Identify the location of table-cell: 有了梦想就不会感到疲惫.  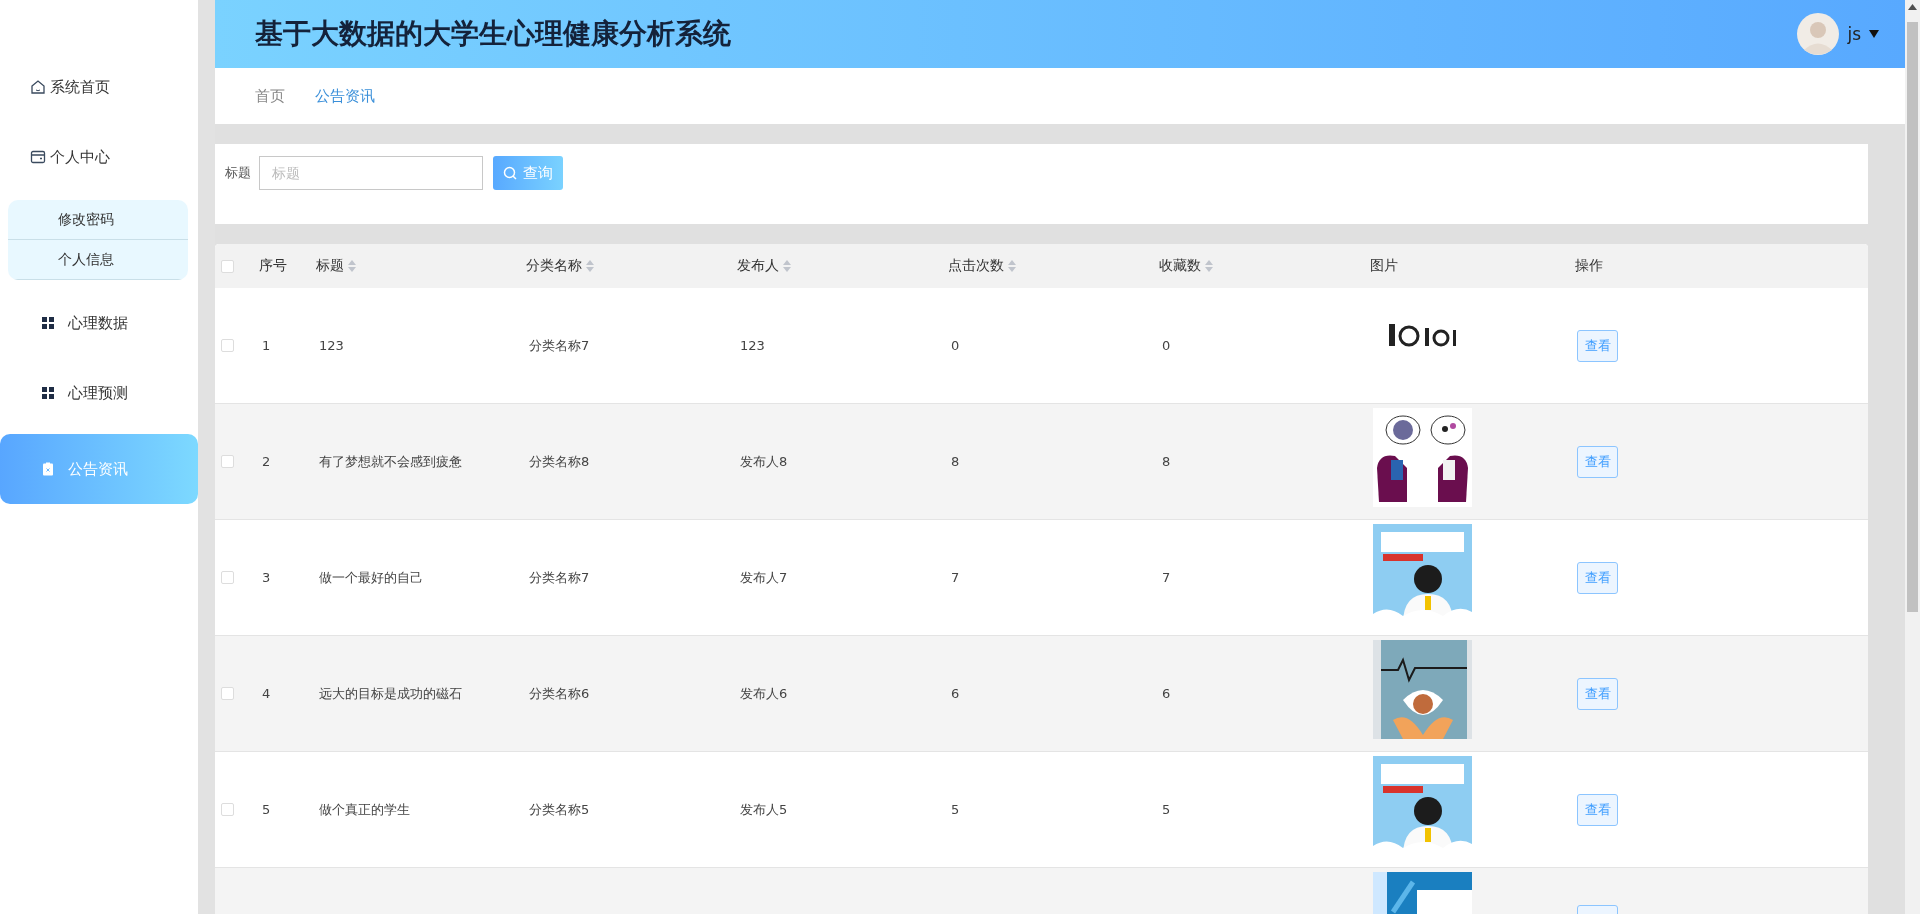
(390, 461).